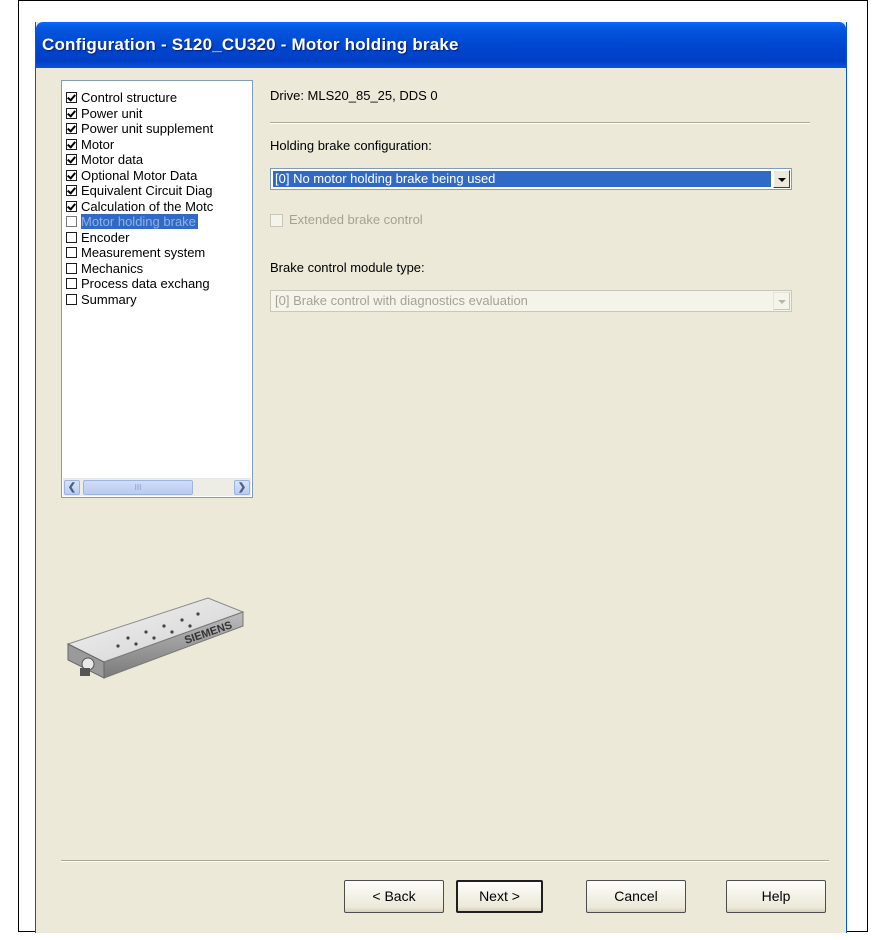  What do you see at coordinates (356, 219) in the screenshot?
I see `extended-brake-label: Extended brake control` at bounding box center [356, 219].